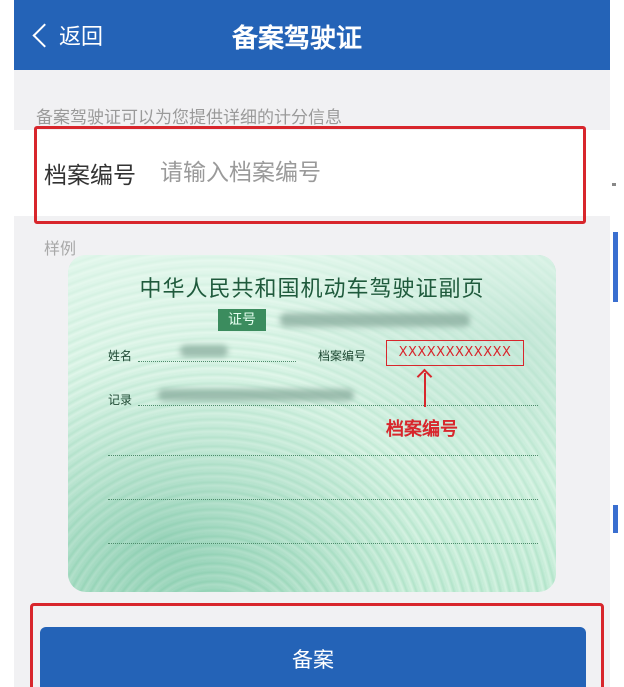 The height and width of the screenshot is (687, 624). I want to click on page-title: 备案驾驶证, so click(296, 39).